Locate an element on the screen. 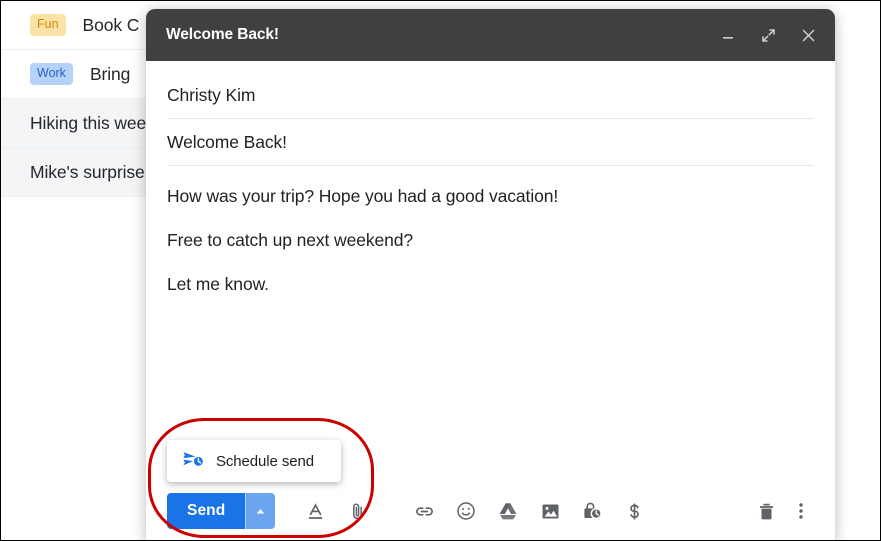 This screenshot has width=881, height=541. compose-toolbar: Send is located at coordinates (490, 510).